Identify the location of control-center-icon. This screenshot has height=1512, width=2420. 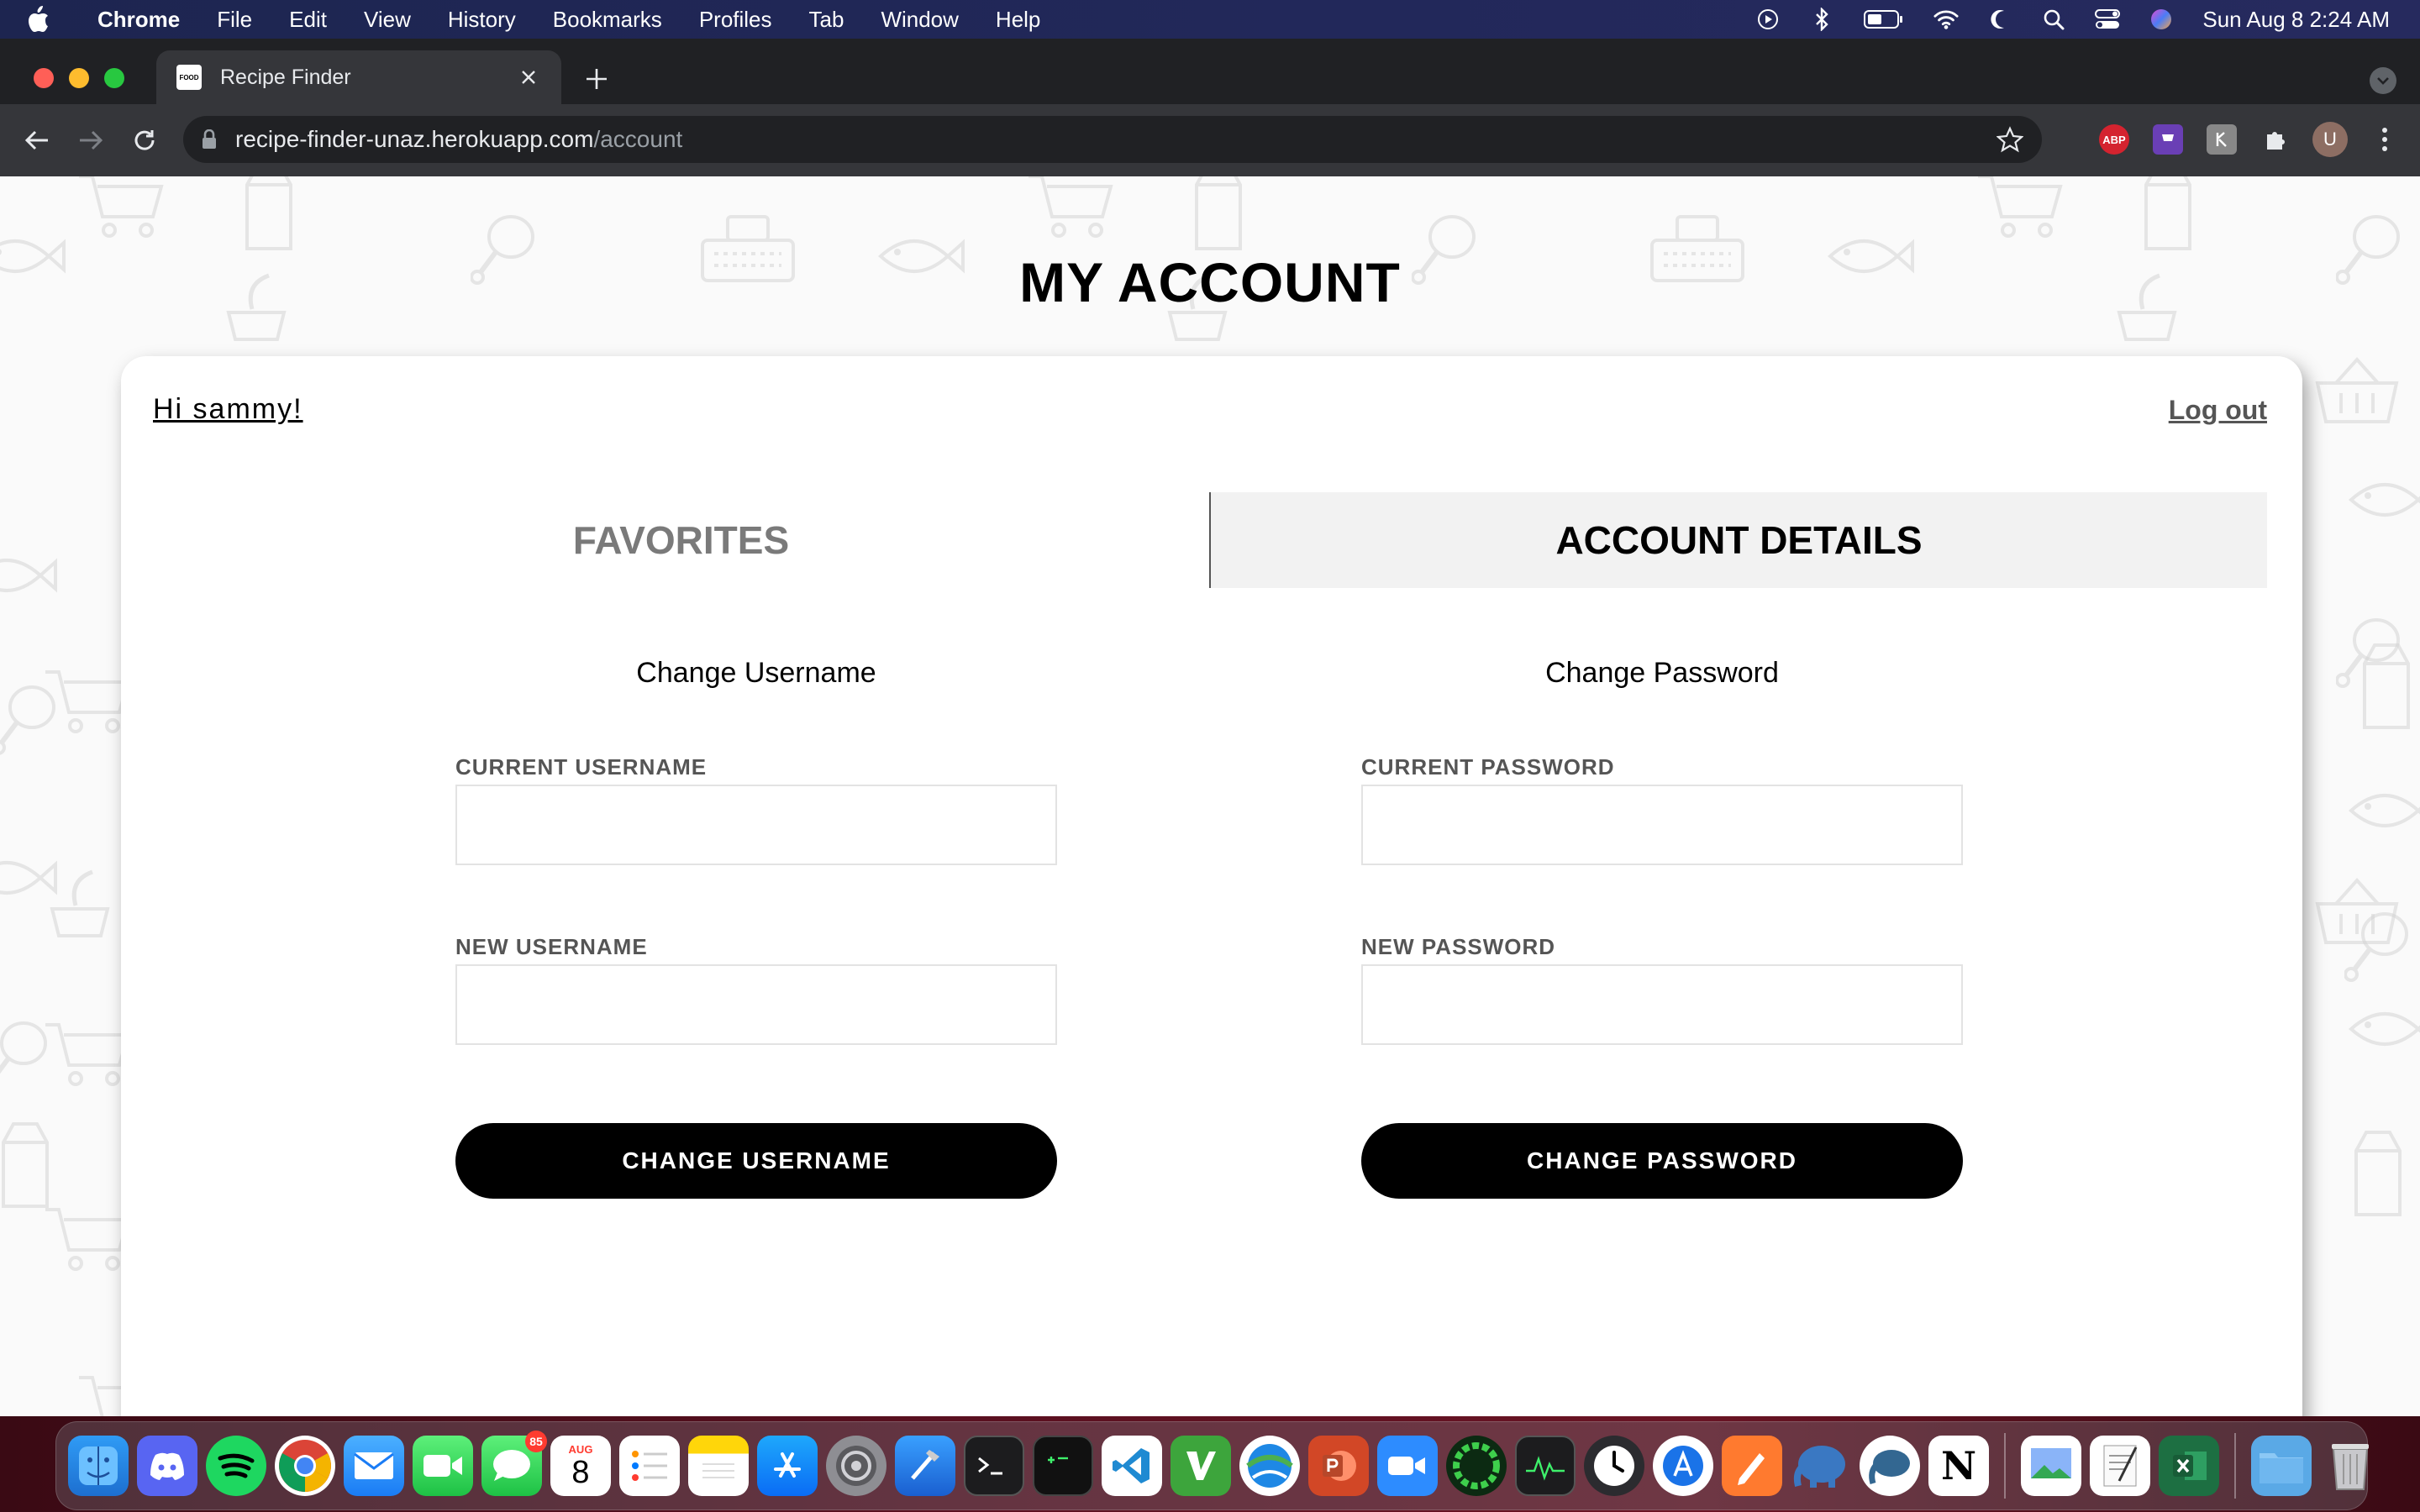
(2108, 19).